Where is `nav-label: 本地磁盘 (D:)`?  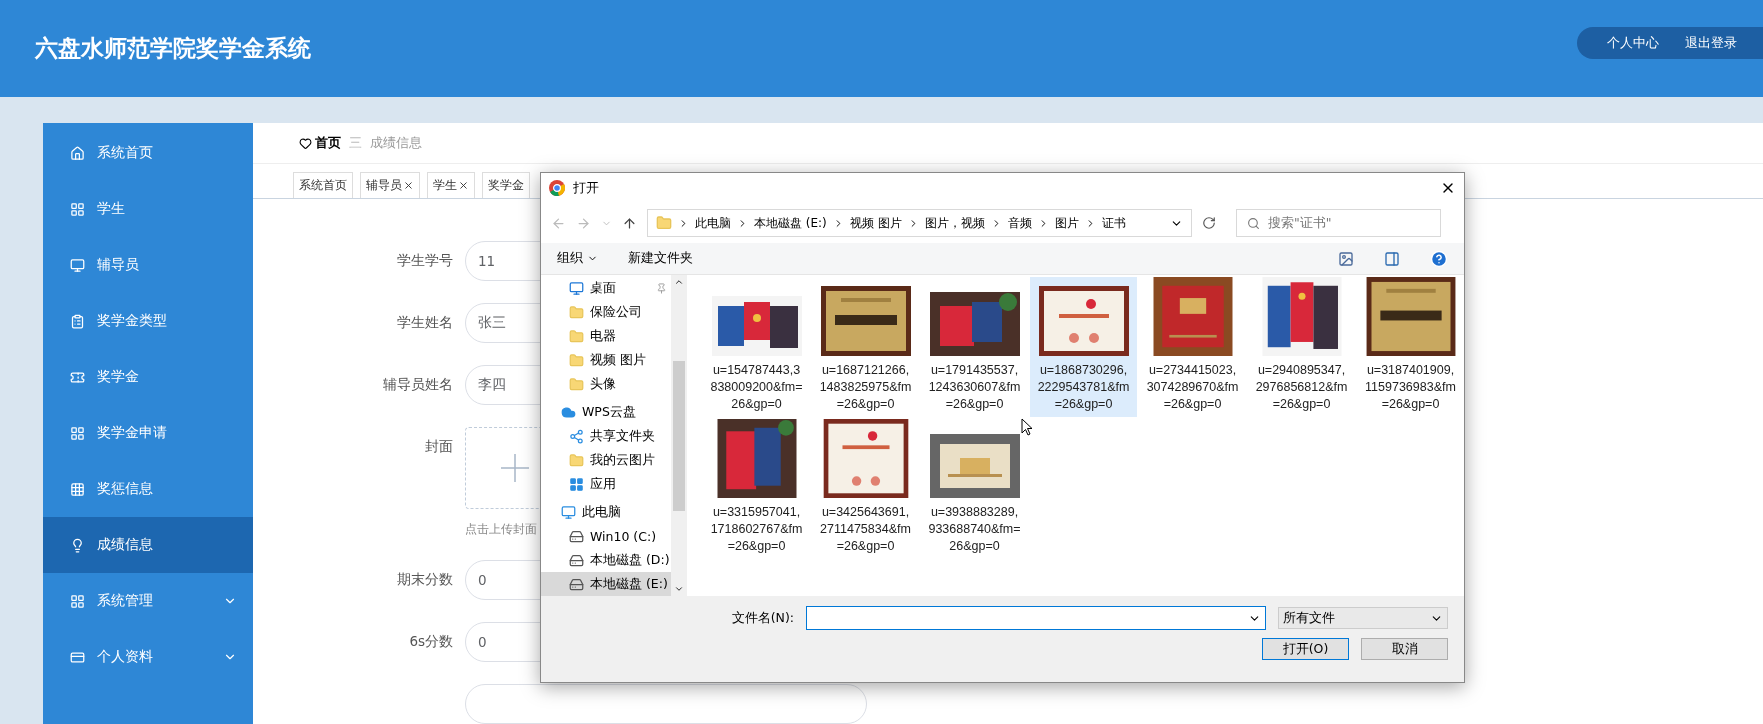
nav-label: 本地磁盘 (D:) is located at coordinates (630, 560).